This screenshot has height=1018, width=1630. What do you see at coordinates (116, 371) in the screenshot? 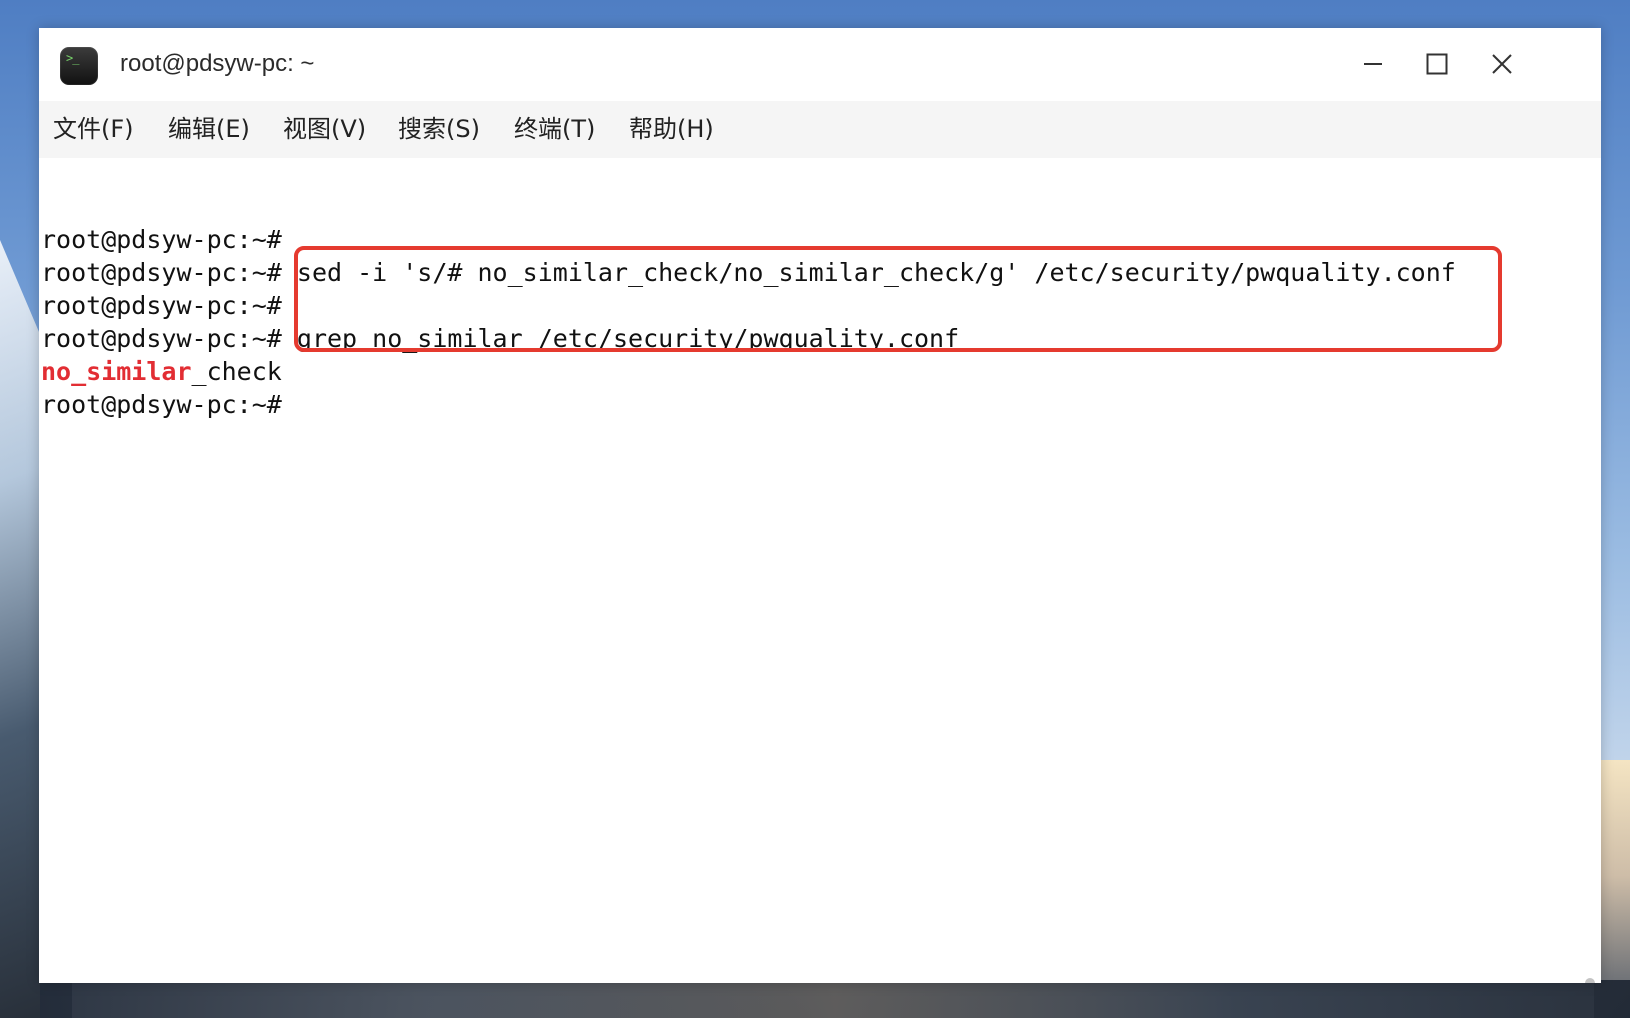
I see `grep-match: no_similar` at bounding box center [116, 371].